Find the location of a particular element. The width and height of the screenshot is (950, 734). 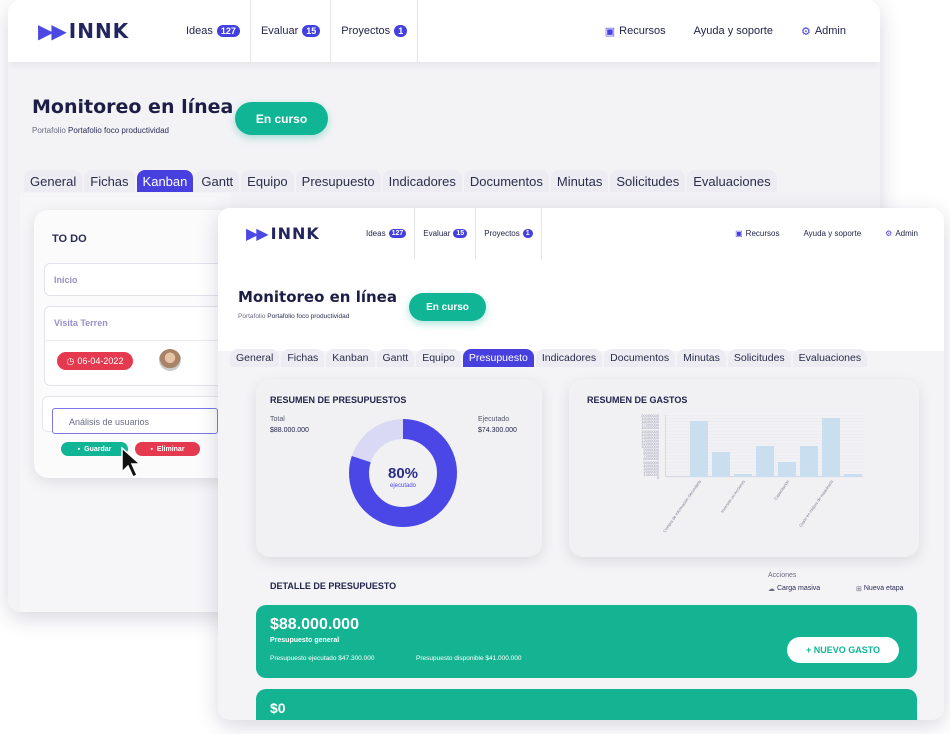

save-button: ▪ Guardar is located at coordinates (94, 449).